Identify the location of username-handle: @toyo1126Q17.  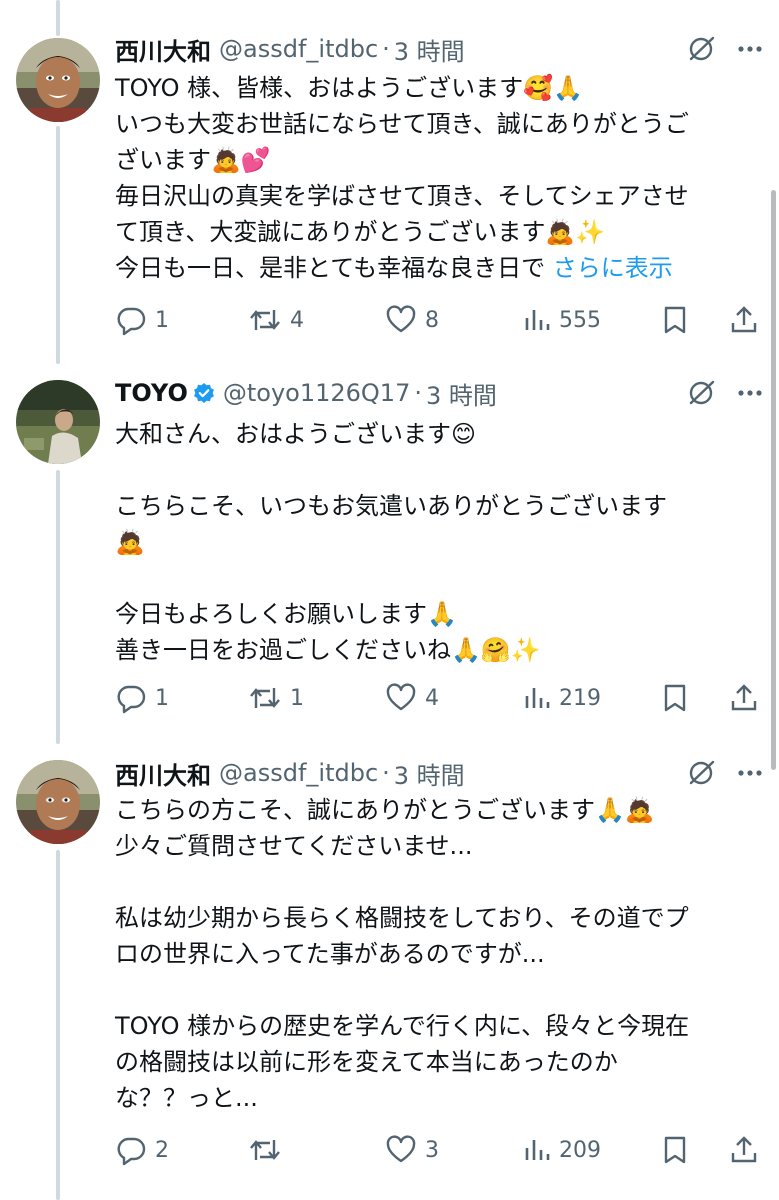
(317, 393).